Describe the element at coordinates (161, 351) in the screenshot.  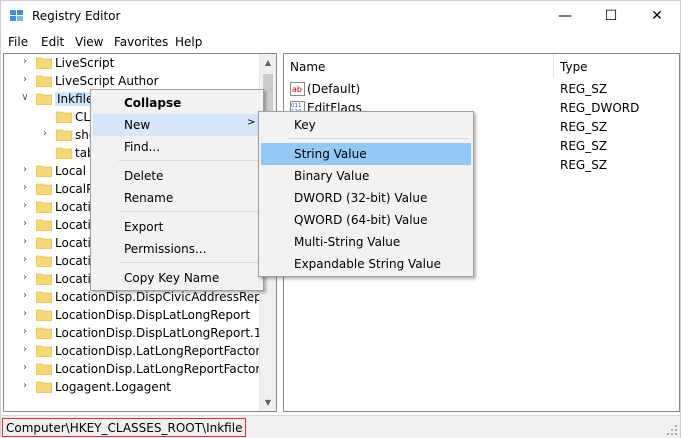
I see `tree-item-label: LocationDisp.LatLongReportFactory` at that location.